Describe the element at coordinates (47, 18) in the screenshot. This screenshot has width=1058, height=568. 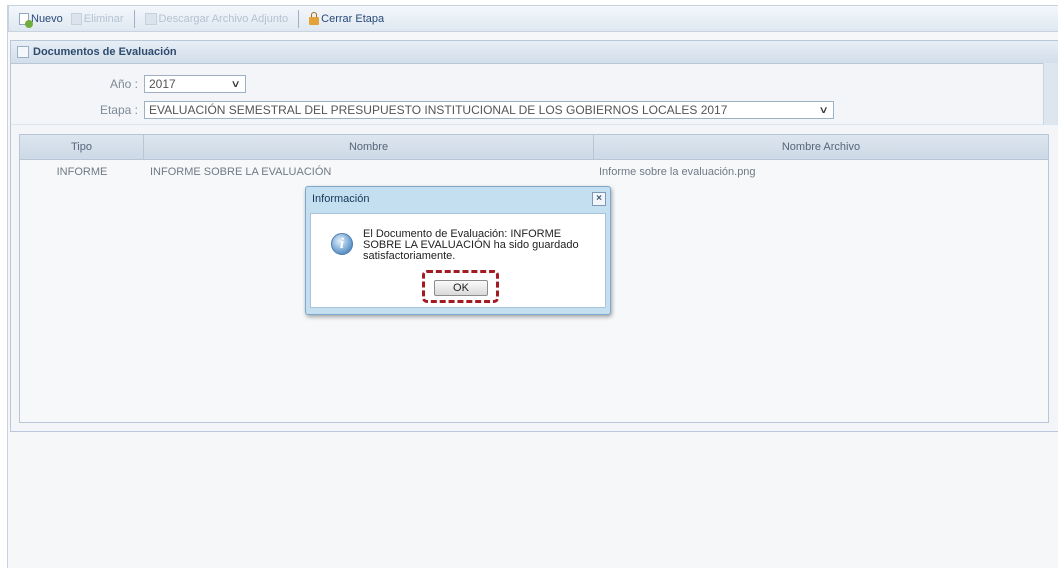
I see `new-button-label: Nuevo` at that location.